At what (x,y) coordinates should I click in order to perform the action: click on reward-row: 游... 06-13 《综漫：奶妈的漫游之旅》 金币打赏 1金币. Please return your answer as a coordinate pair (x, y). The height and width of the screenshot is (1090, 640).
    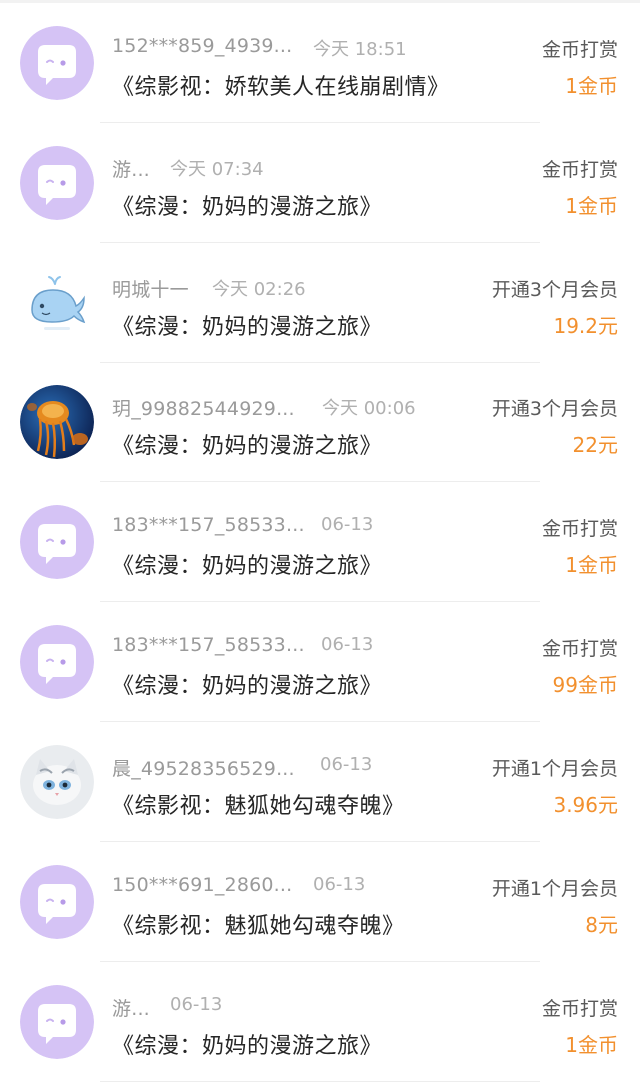
    Looking at the image, I should click on (320, 1022).